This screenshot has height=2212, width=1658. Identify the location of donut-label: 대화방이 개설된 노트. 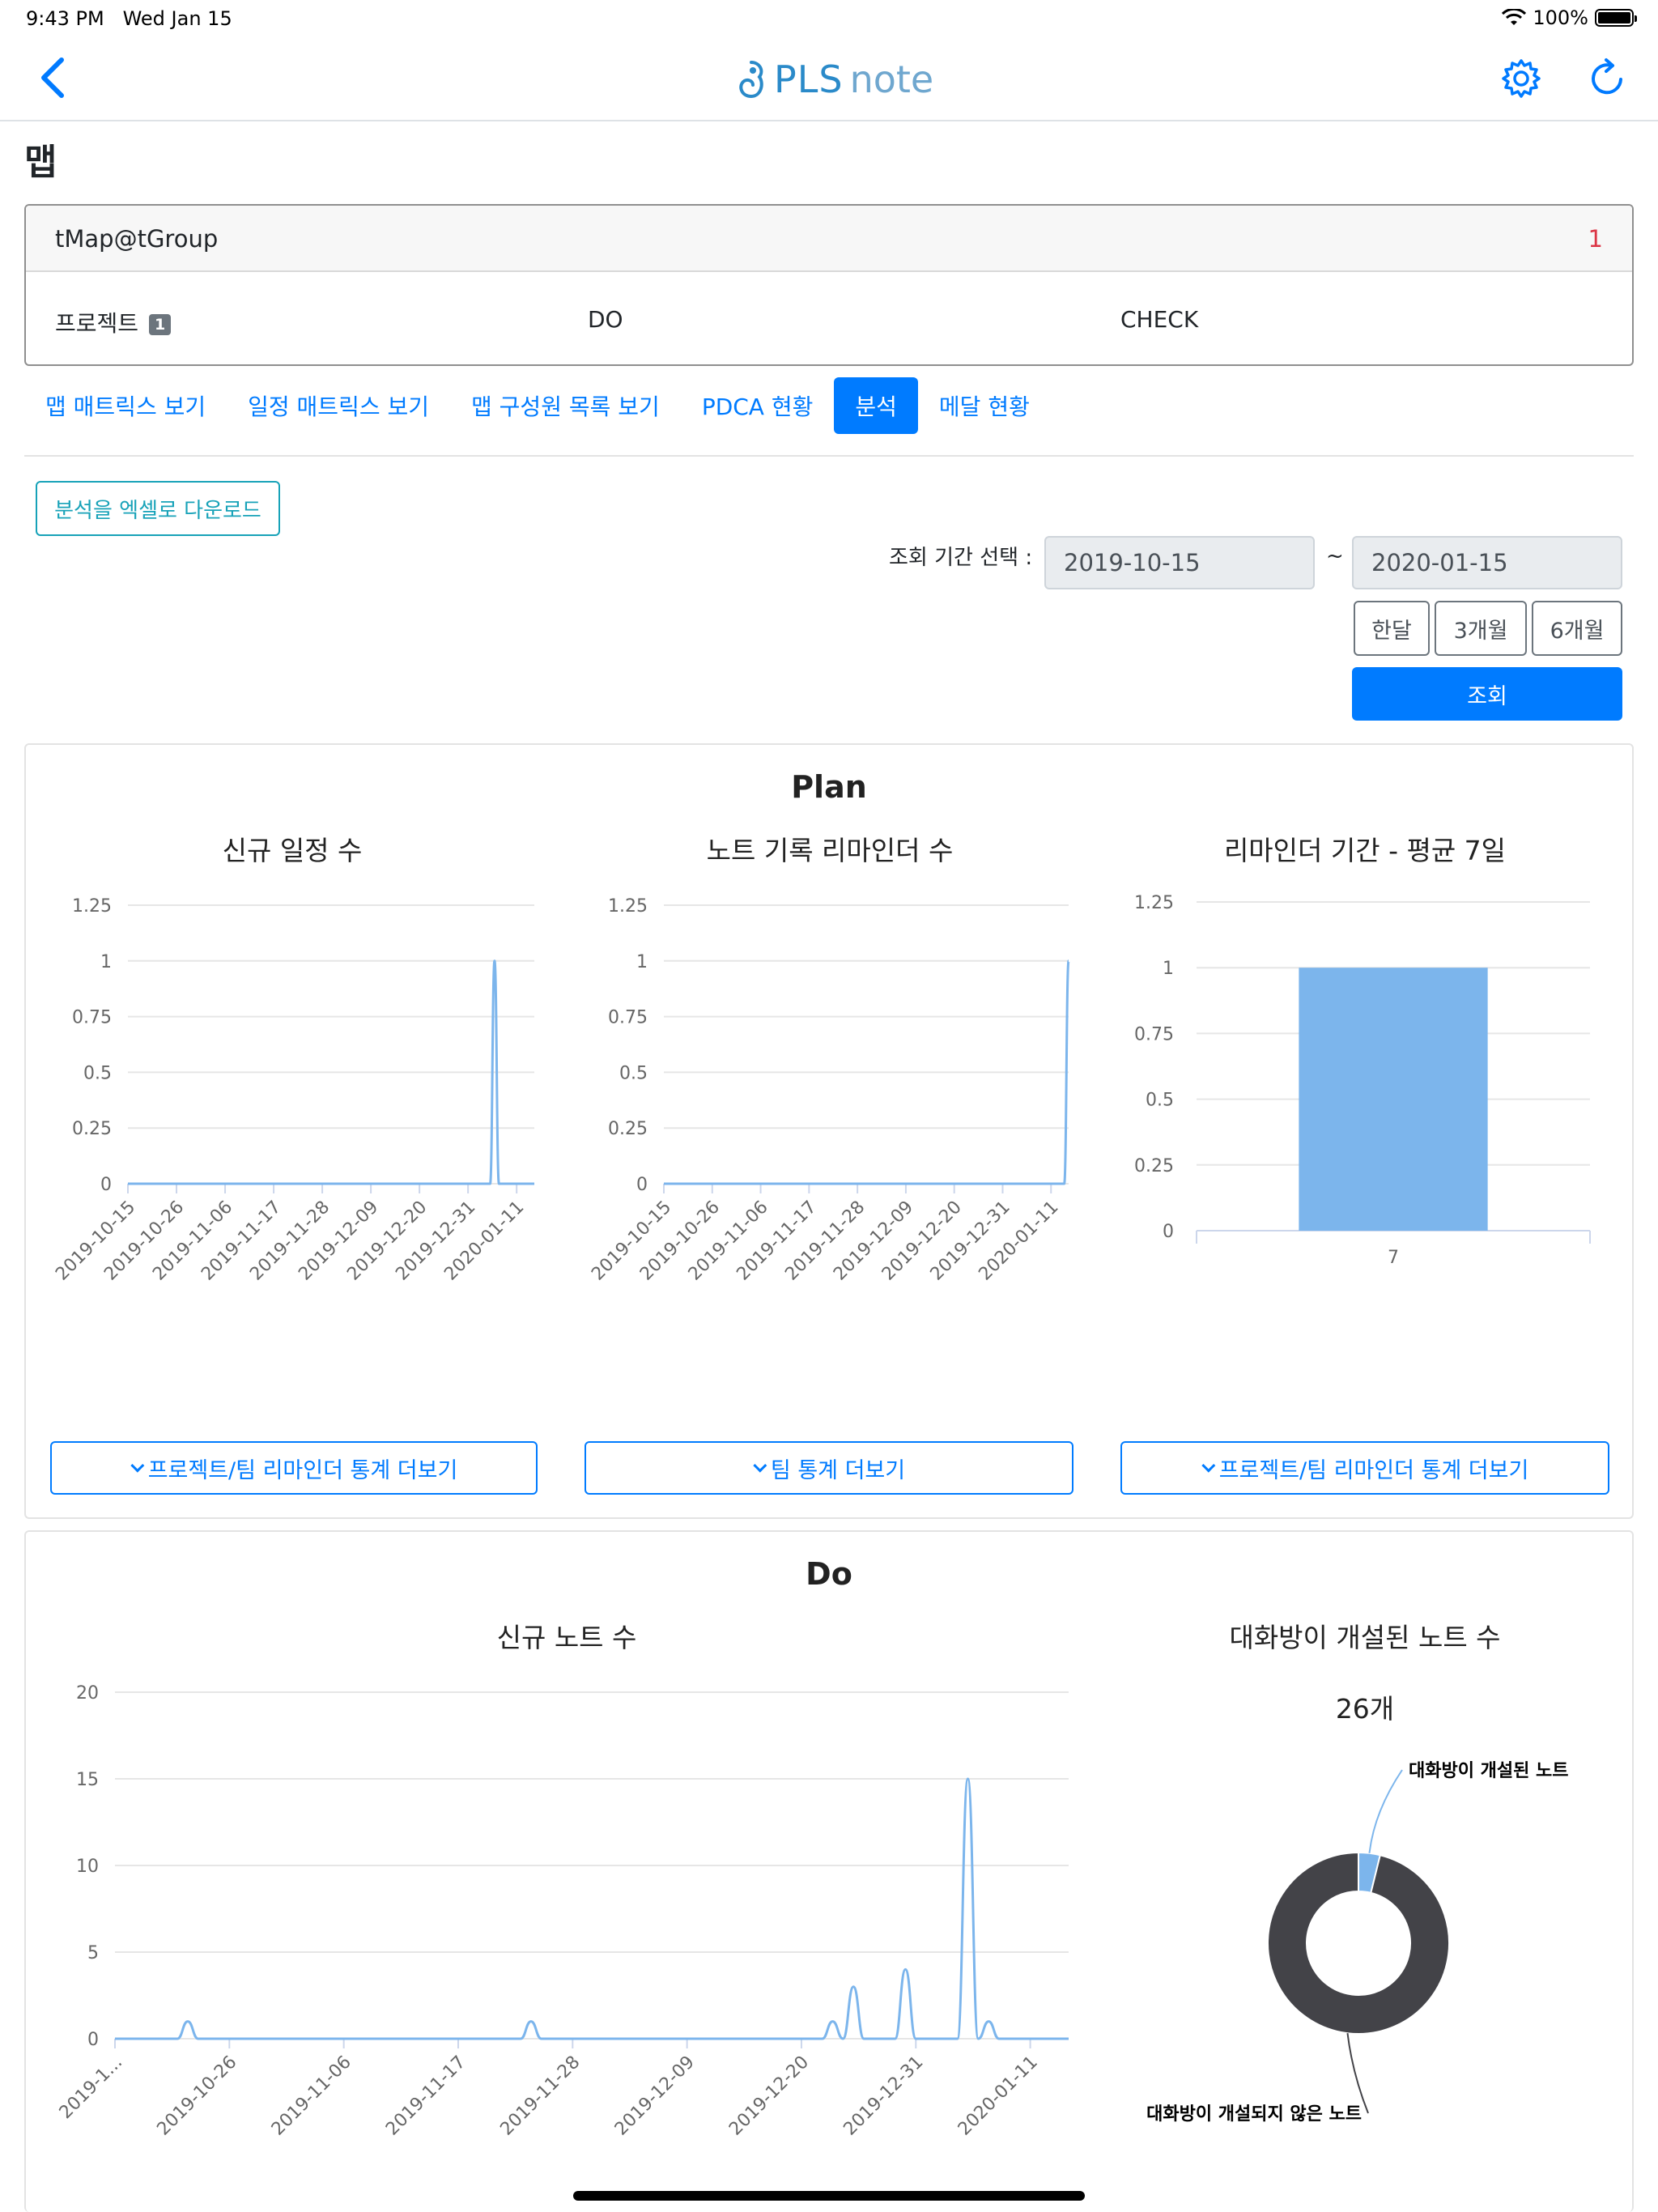
(1488, 1771).